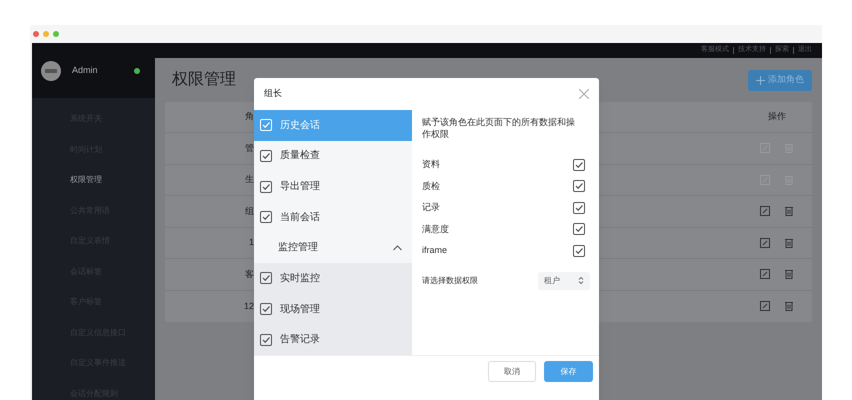  What do you see at coordinates (203, 80) in the screenshot?
I see `page-title: 权限管理` at bounding box center [203, 80].